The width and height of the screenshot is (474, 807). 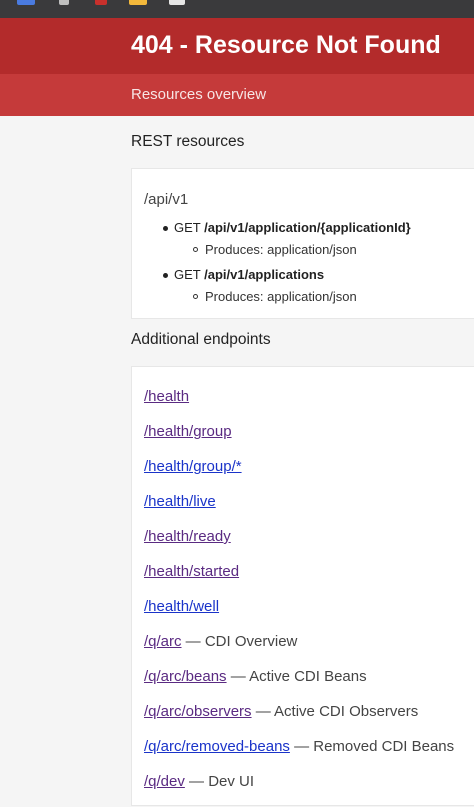 I want to click on resource-endpoint: GET /api/v1/application/{applicationId}, so click(x=277, y=228).